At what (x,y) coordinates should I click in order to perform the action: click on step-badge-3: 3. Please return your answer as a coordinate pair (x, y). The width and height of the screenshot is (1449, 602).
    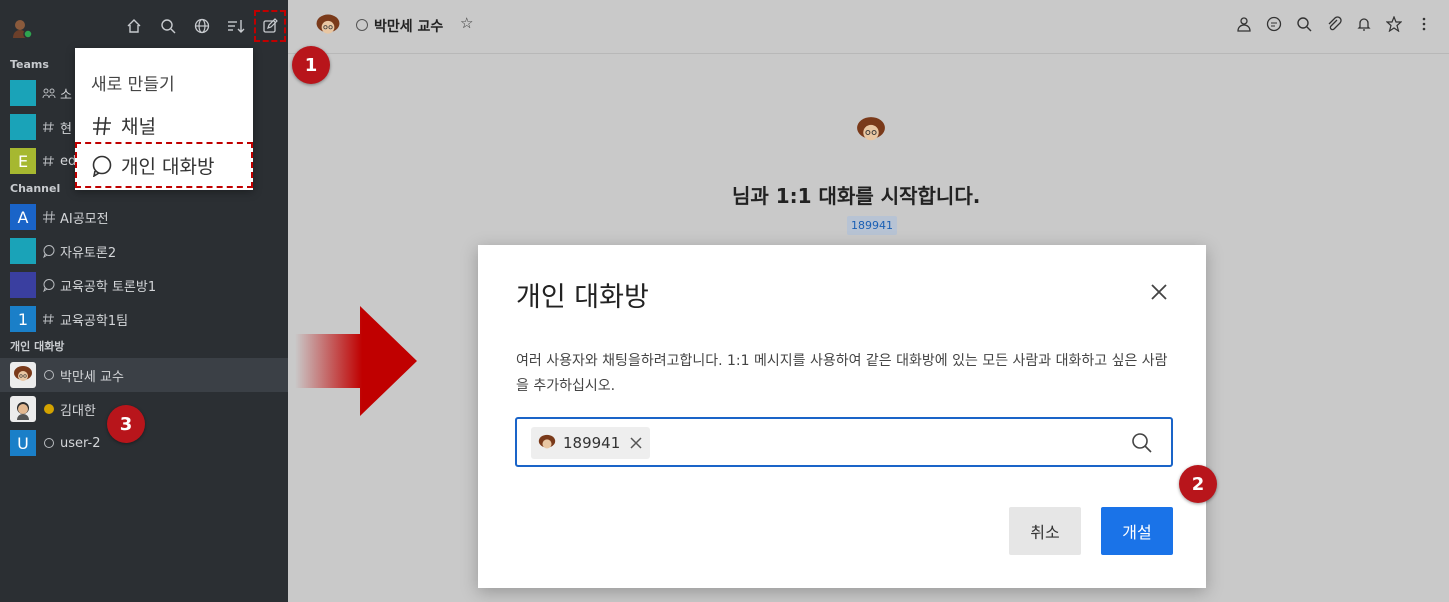
    Looking at the image, I should click on (126, 424).